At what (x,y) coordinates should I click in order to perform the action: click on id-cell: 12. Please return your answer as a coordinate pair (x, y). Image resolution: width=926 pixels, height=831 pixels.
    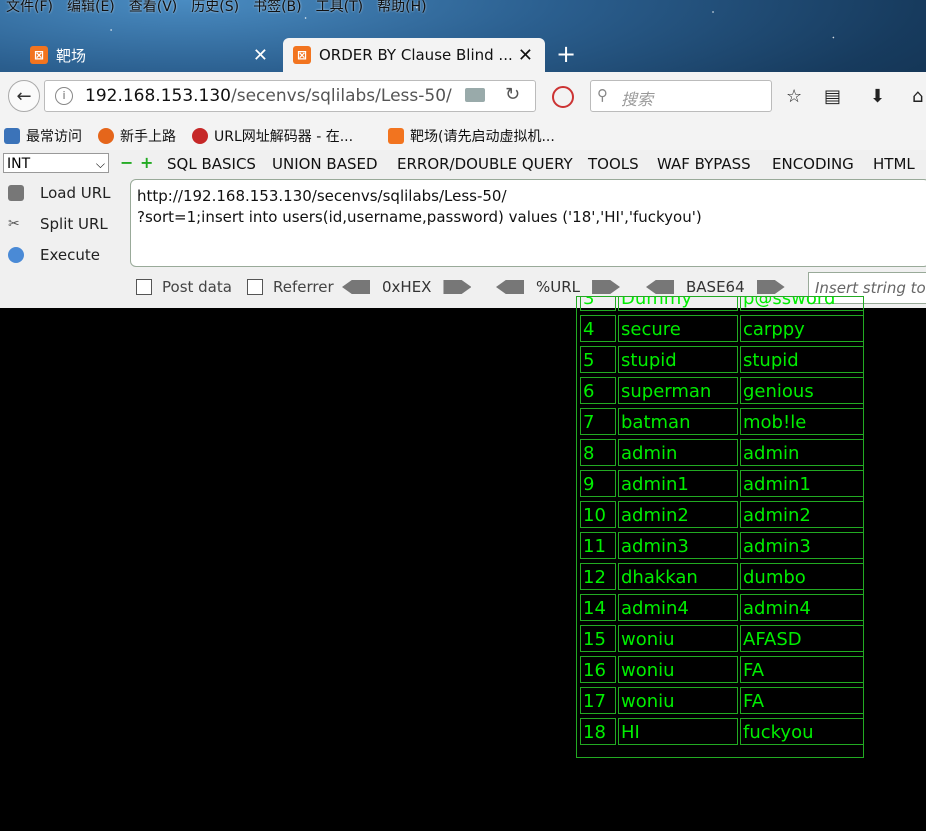
    Looking at the image, I should click on (598, 576).